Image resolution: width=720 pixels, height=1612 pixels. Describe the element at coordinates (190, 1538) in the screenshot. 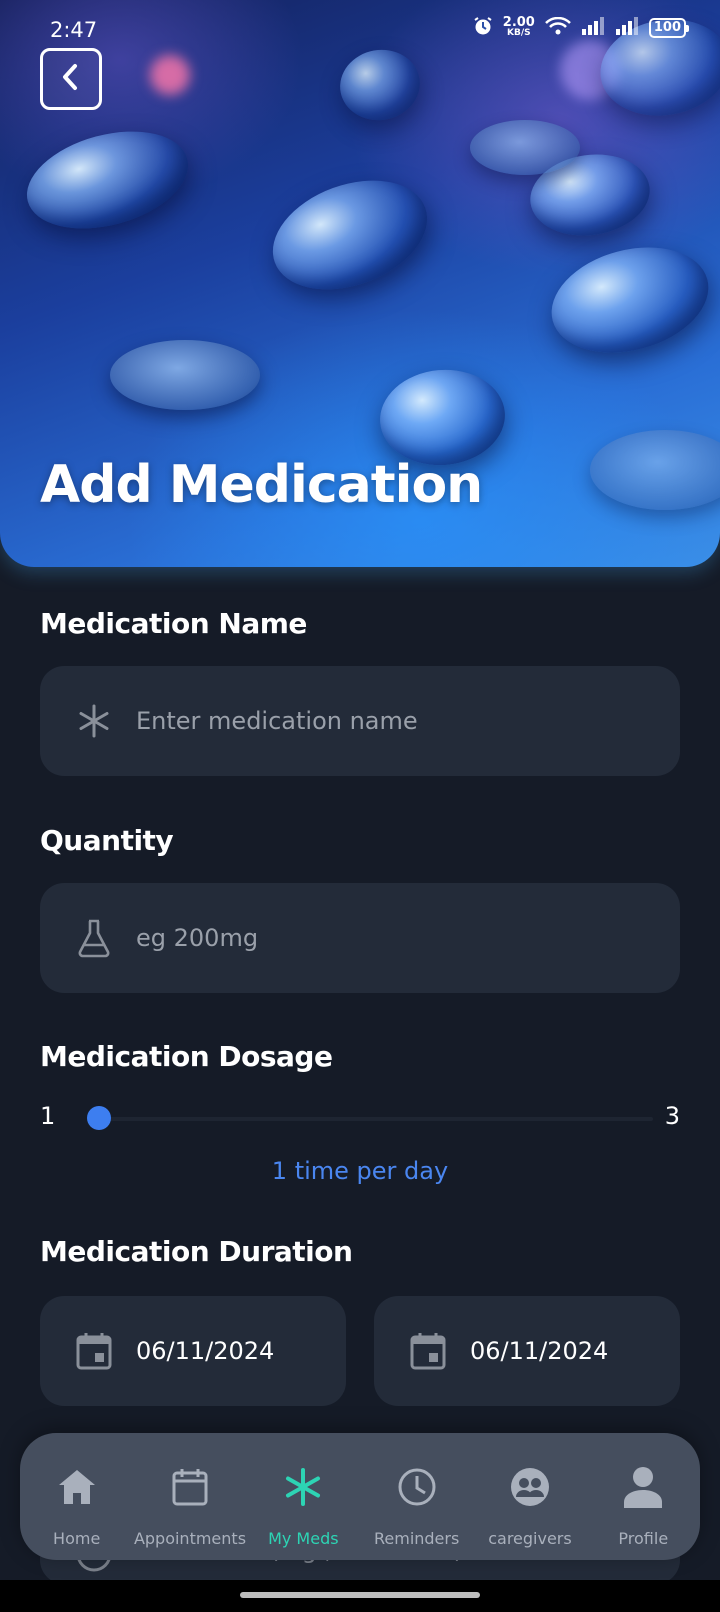

I see `nav-label: Appointments` at that location.